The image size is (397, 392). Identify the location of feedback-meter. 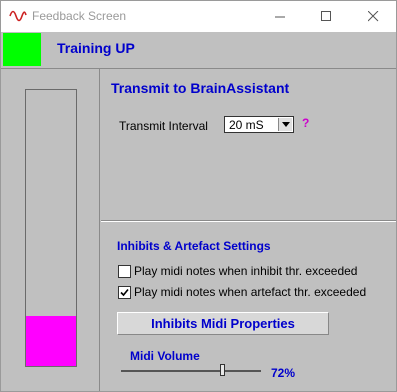
(51, 228).